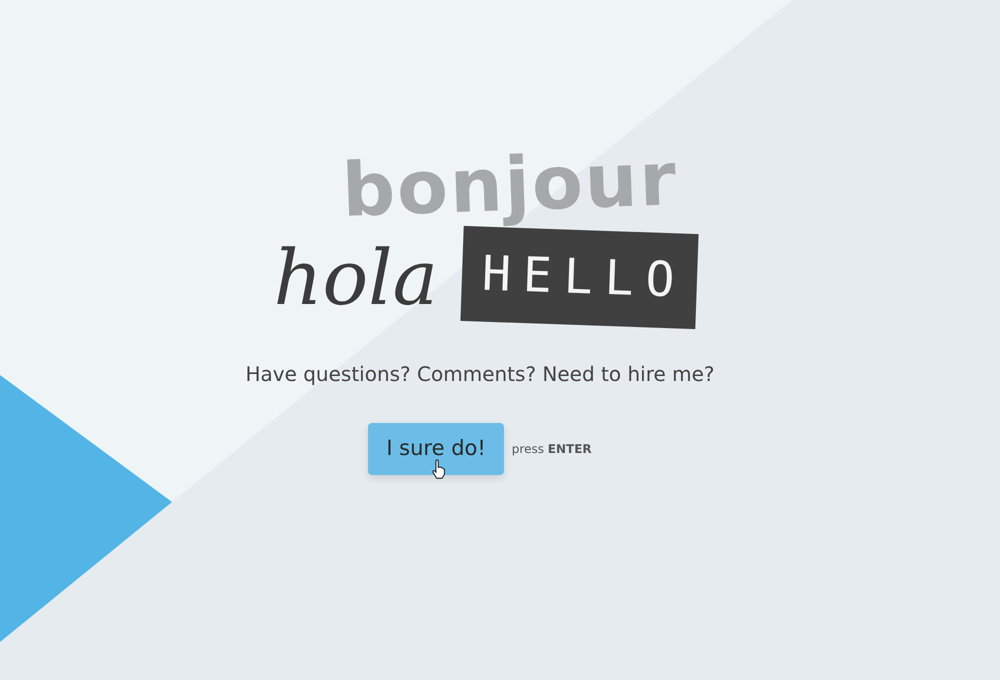  I want to click on brush-heading: bonjour, so click(510, 185).